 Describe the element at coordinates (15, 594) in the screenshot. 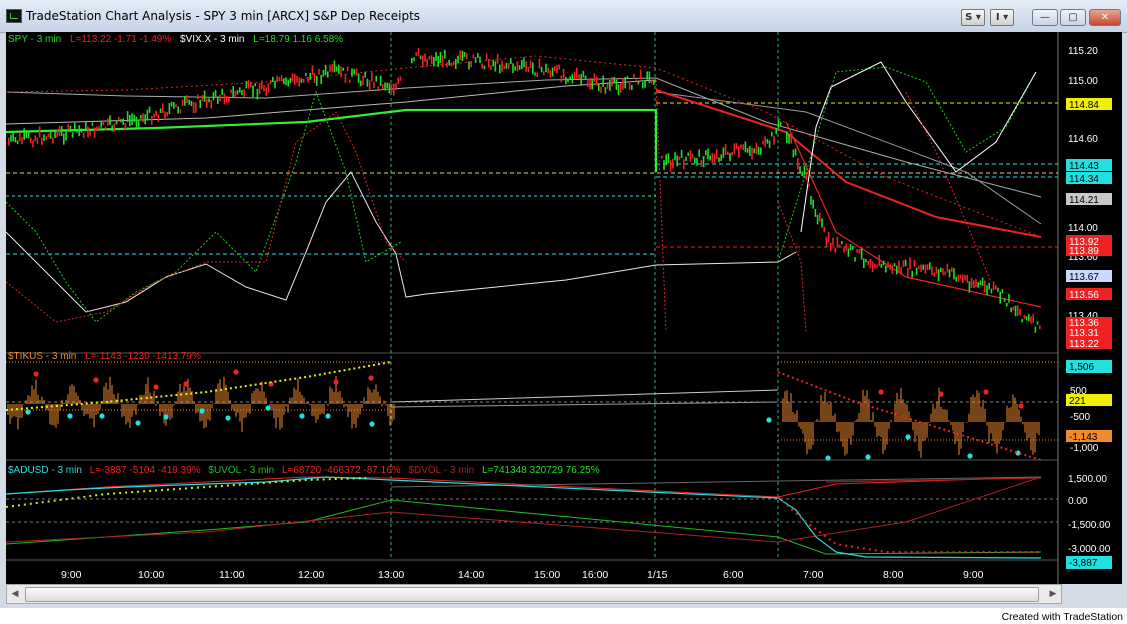

I see `scroll-left-icon: ◀` at that location.